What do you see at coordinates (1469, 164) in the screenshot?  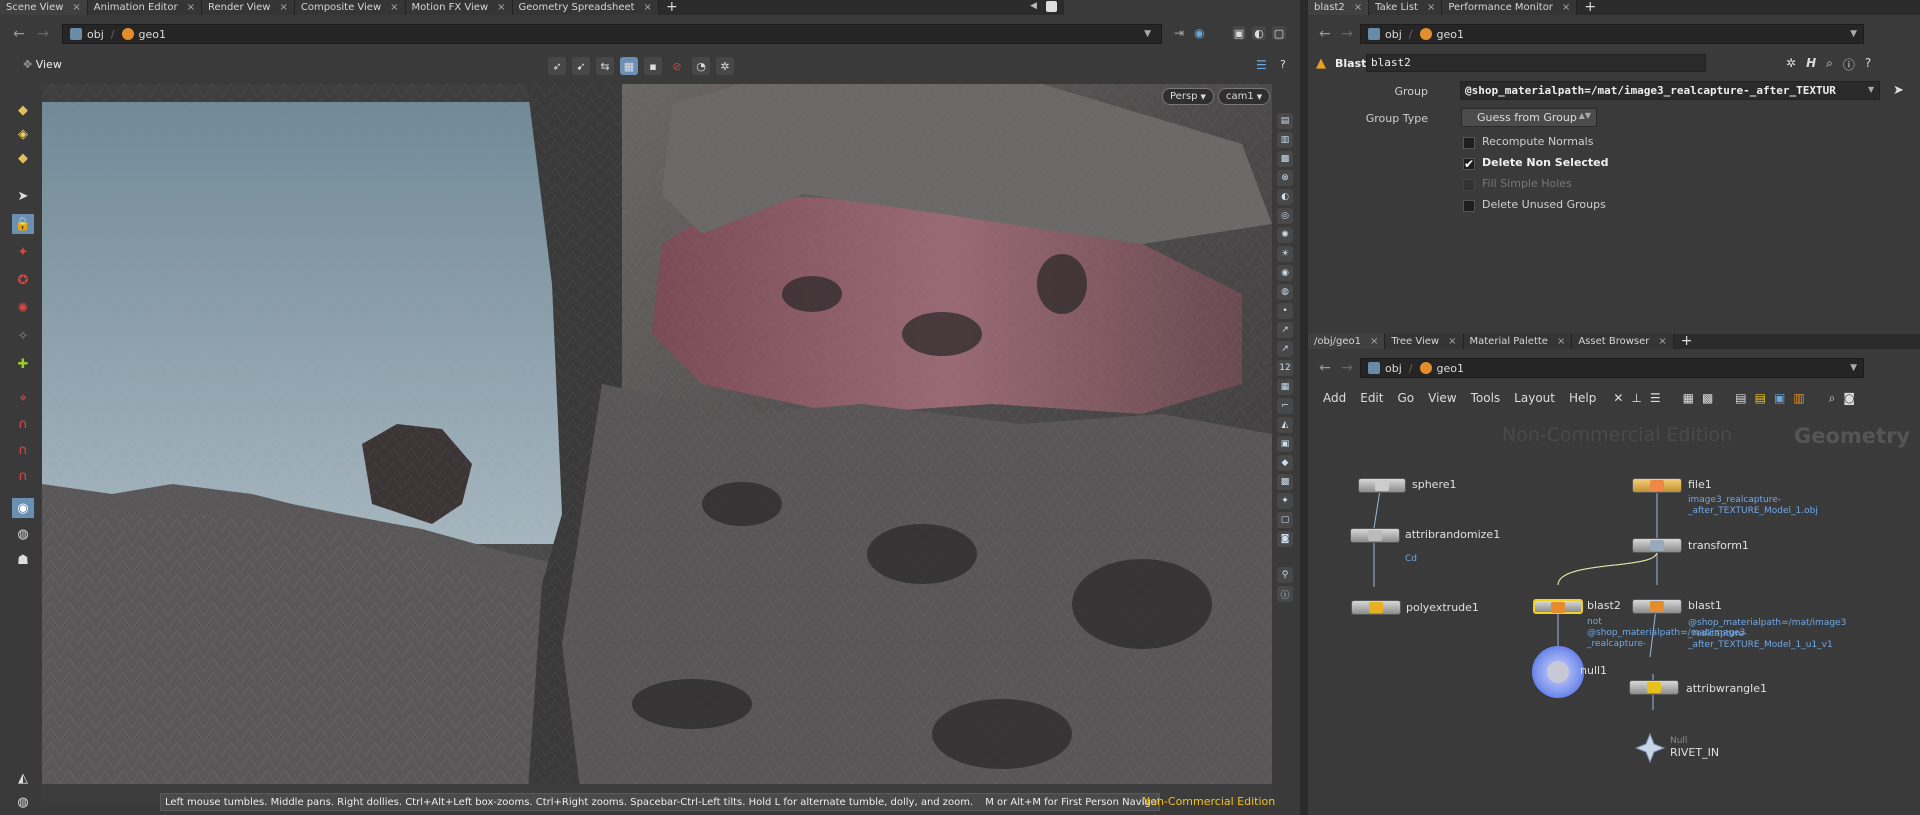 I see `delete-non-selected-checkbox: ✔` at bounding box center [1469, 164].